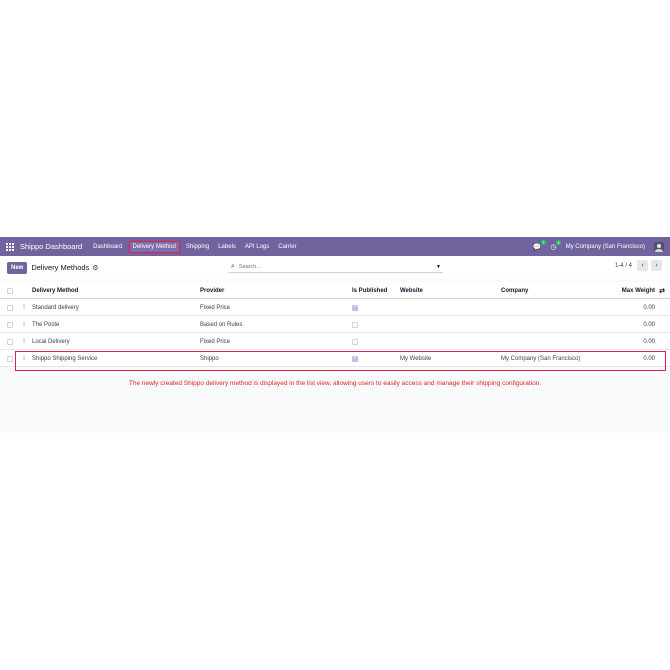 The height and width of the screenshot is (670, 670). Describe the element at coordinates (539, 245) in the screenshot. I see `chat-icon: 💬 7` at that location.